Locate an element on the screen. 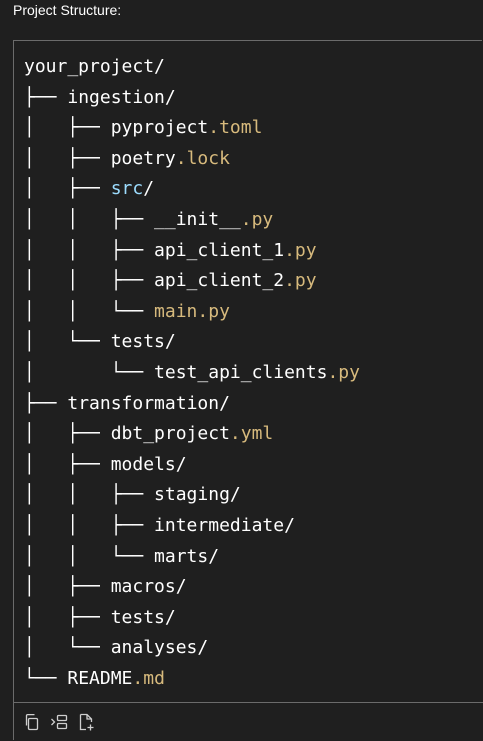 The height and width of the screenshot is (741, 483). tree-entry-name: api_client_2 is located at coordinates (219, 281).